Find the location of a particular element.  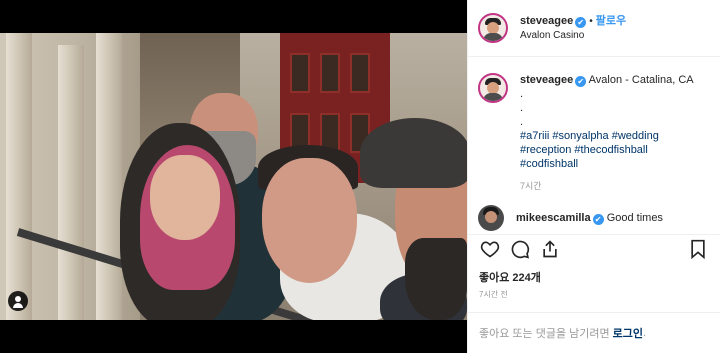

bookmark-icon is located at coordinates (698, 249).